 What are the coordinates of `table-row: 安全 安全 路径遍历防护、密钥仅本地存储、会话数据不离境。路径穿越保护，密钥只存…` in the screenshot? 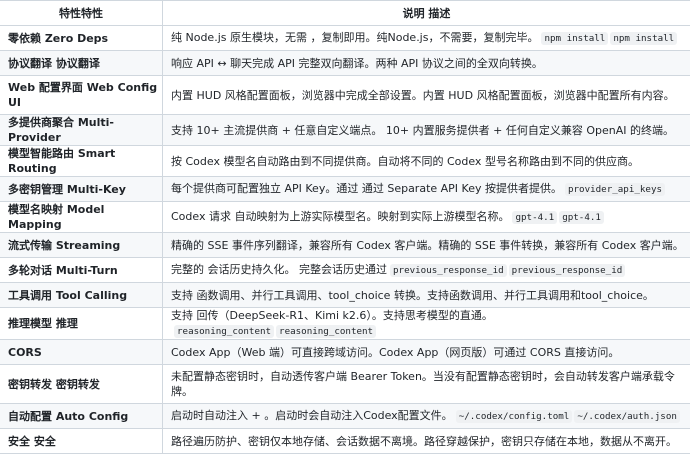 It's located at (345, 441).